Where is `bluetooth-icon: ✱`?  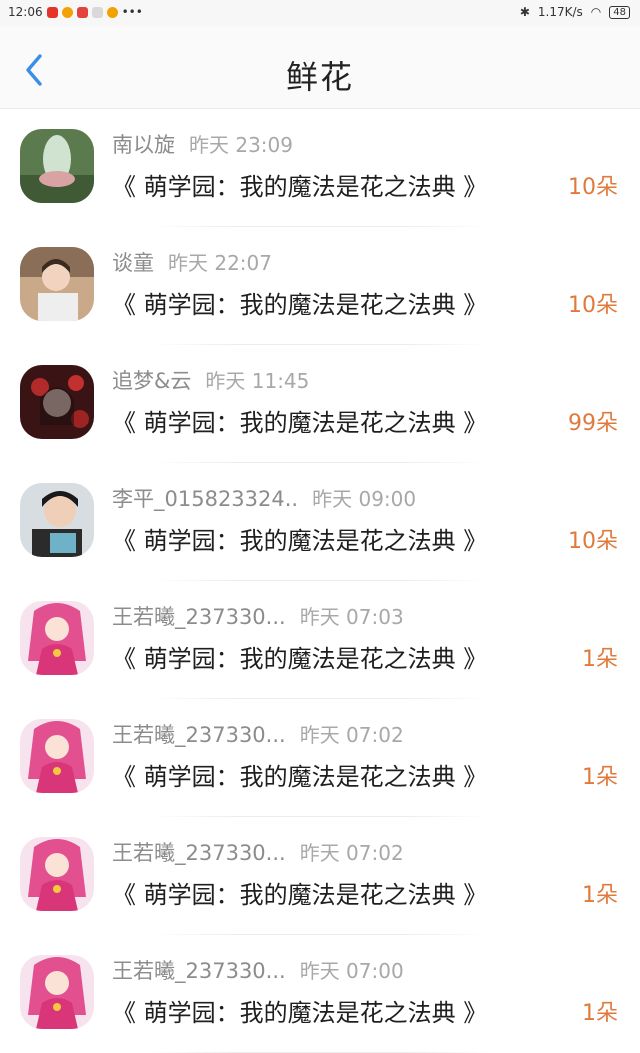 bluetooth-icon: ✱ is located at coordinates (524, 12).